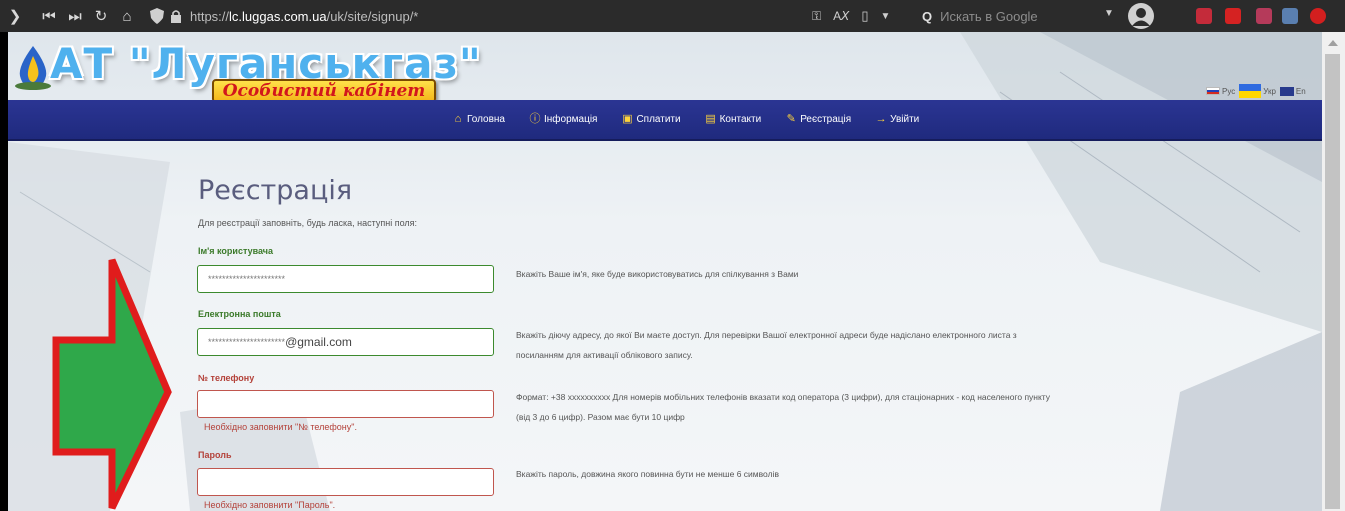 Image resolution: width=1345 pixels, height=511 pixels. What do you see at coordinates (841, 16) in the screenshot?
I see `translate-icon: A𝘟` at bounding box center [841, 16].